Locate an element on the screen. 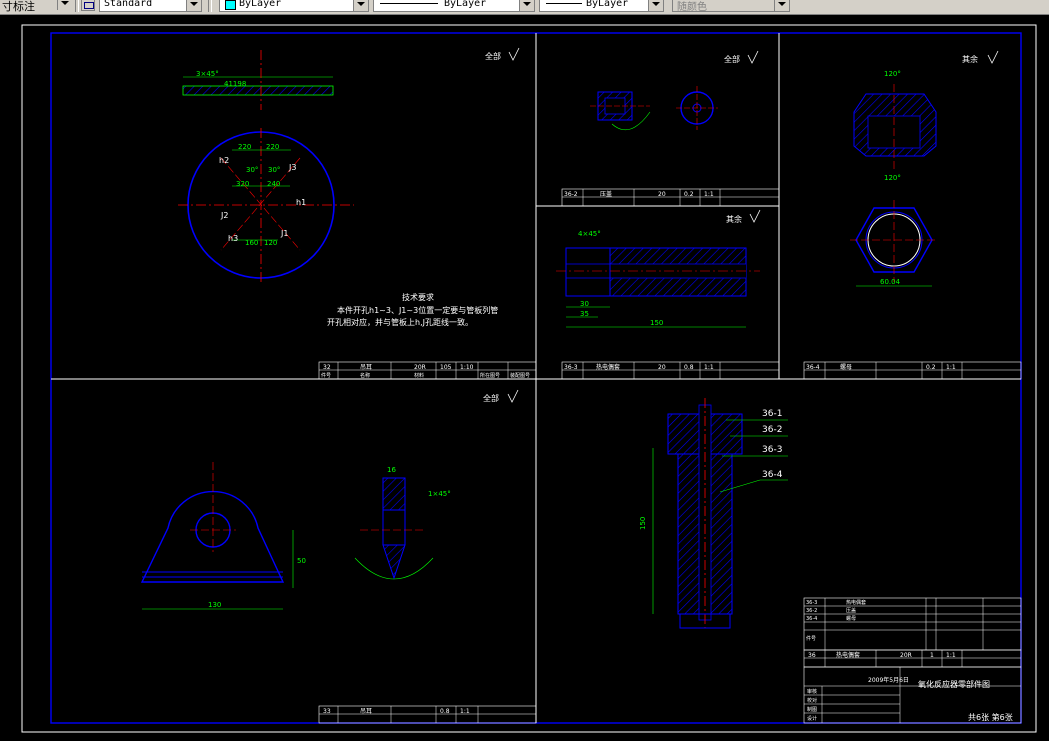  part33-weight: 0.8 is located at coordinates (445, 711).